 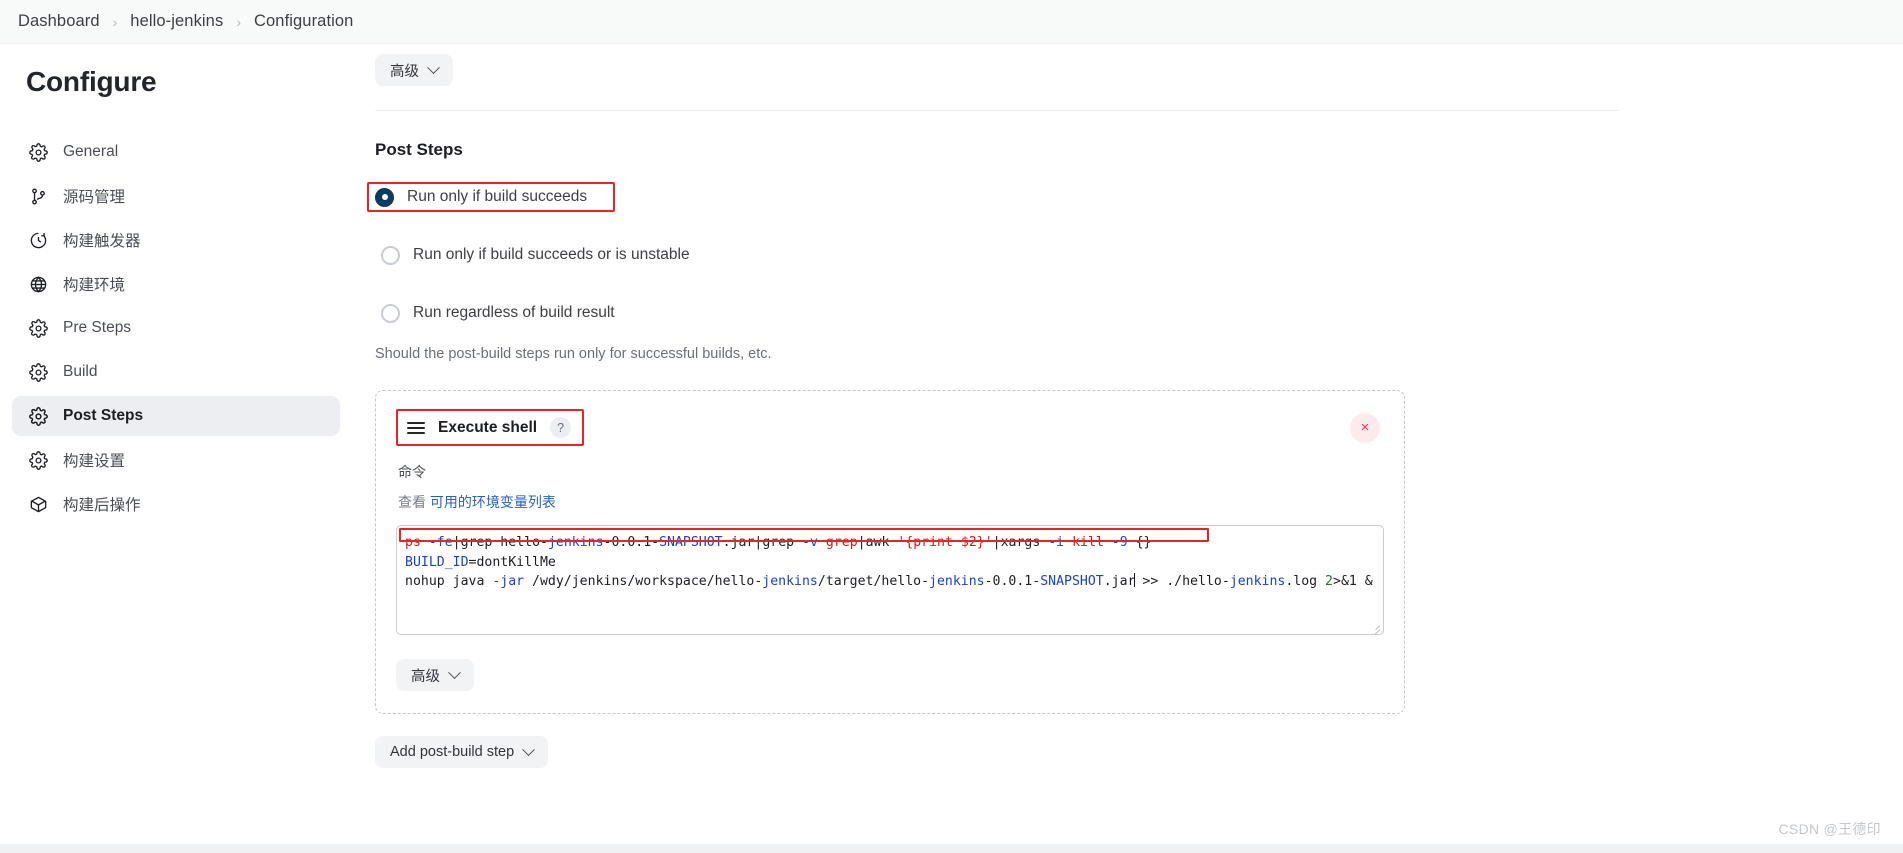 I want to click on sidebar-item-label: Build, so click(x=80, y=371).